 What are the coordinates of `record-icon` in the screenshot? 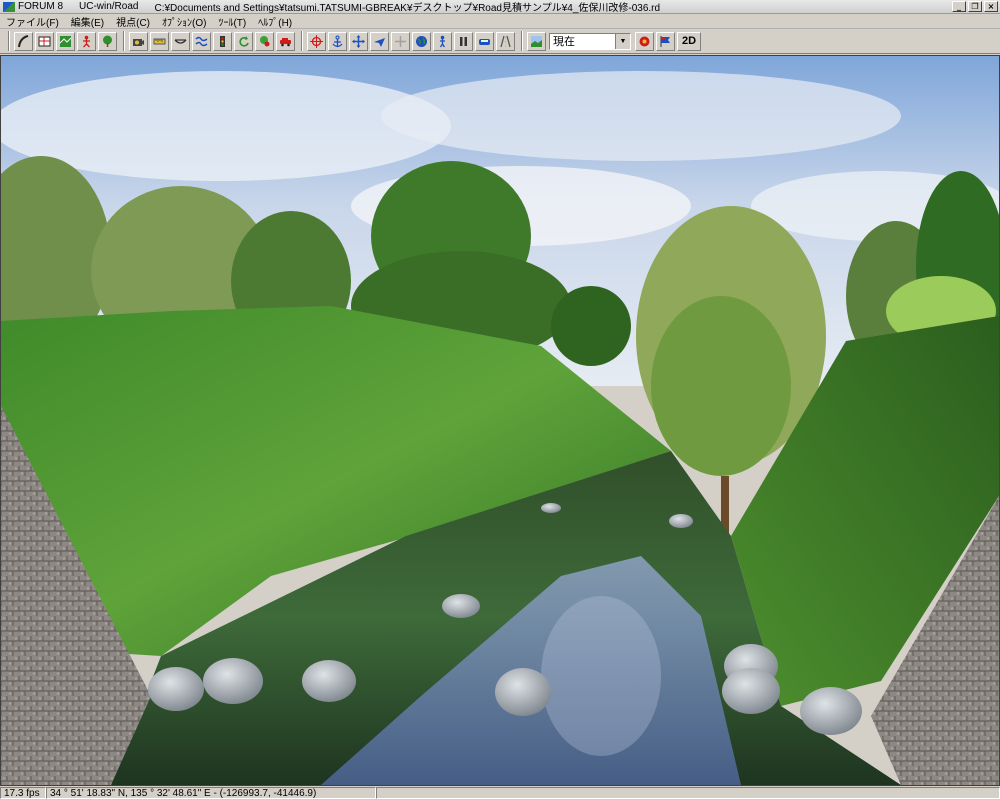 It's located at (644, 41).